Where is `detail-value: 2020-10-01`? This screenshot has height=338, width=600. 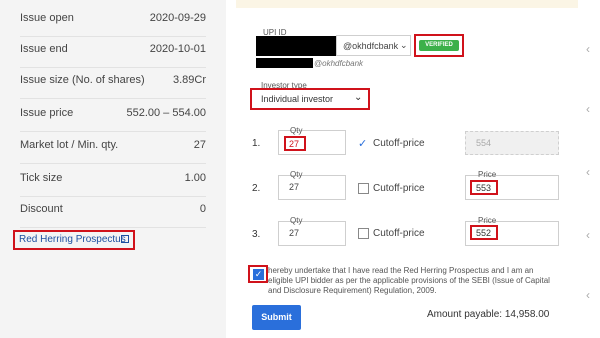 detail-value: 2020-10-01 is located at coordinates (177, 49).